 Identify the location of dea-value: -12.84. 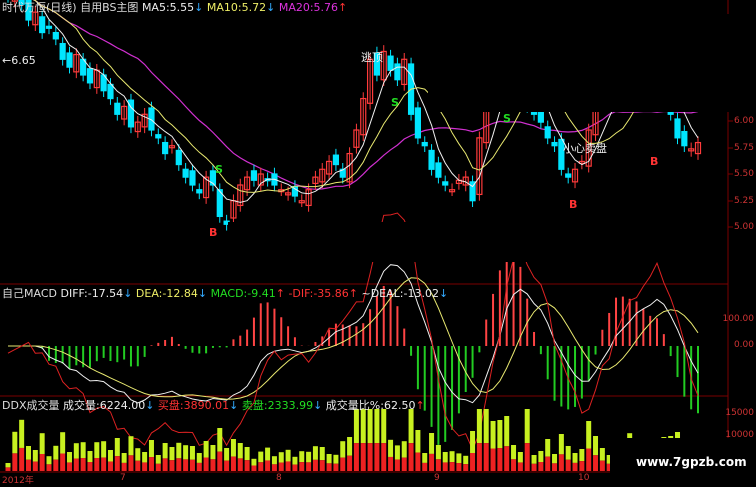
(180, 293).